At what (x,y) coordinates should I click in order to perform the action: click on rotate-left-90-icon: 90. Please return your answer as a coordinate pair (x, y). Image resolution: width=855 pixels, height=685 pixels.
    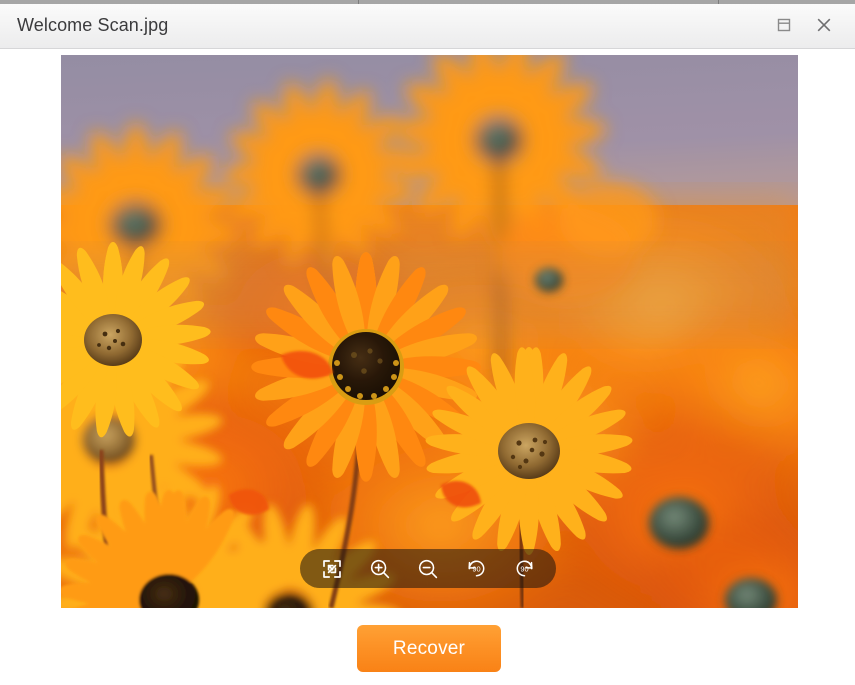
    Looking at the image, I should click on (476, 568).